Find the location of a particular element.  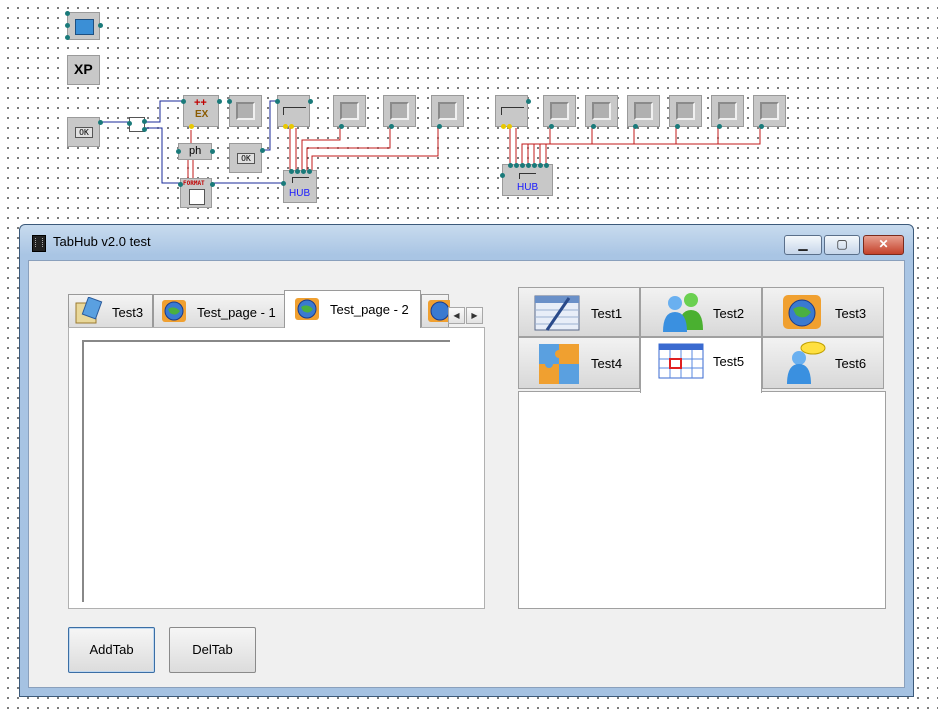

xp-label: XP is located at coordinates (83, 69).